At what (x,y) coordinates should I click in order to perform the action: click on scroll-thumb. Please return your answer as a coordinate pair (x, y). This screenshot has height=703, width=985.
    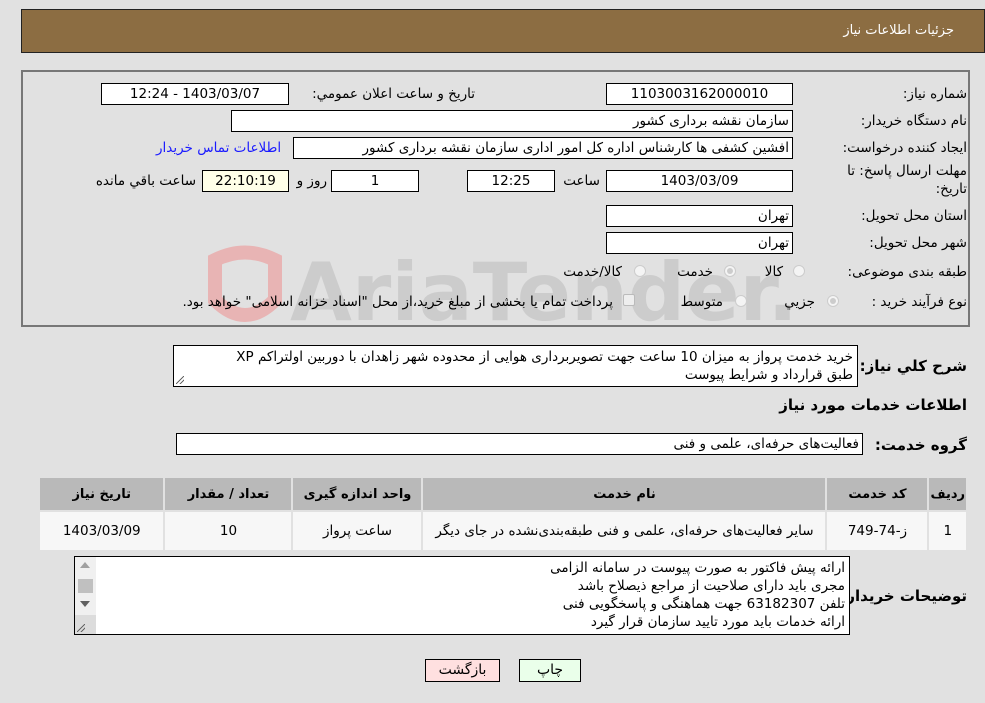
    Looking at the image, I should click on (85, 586).